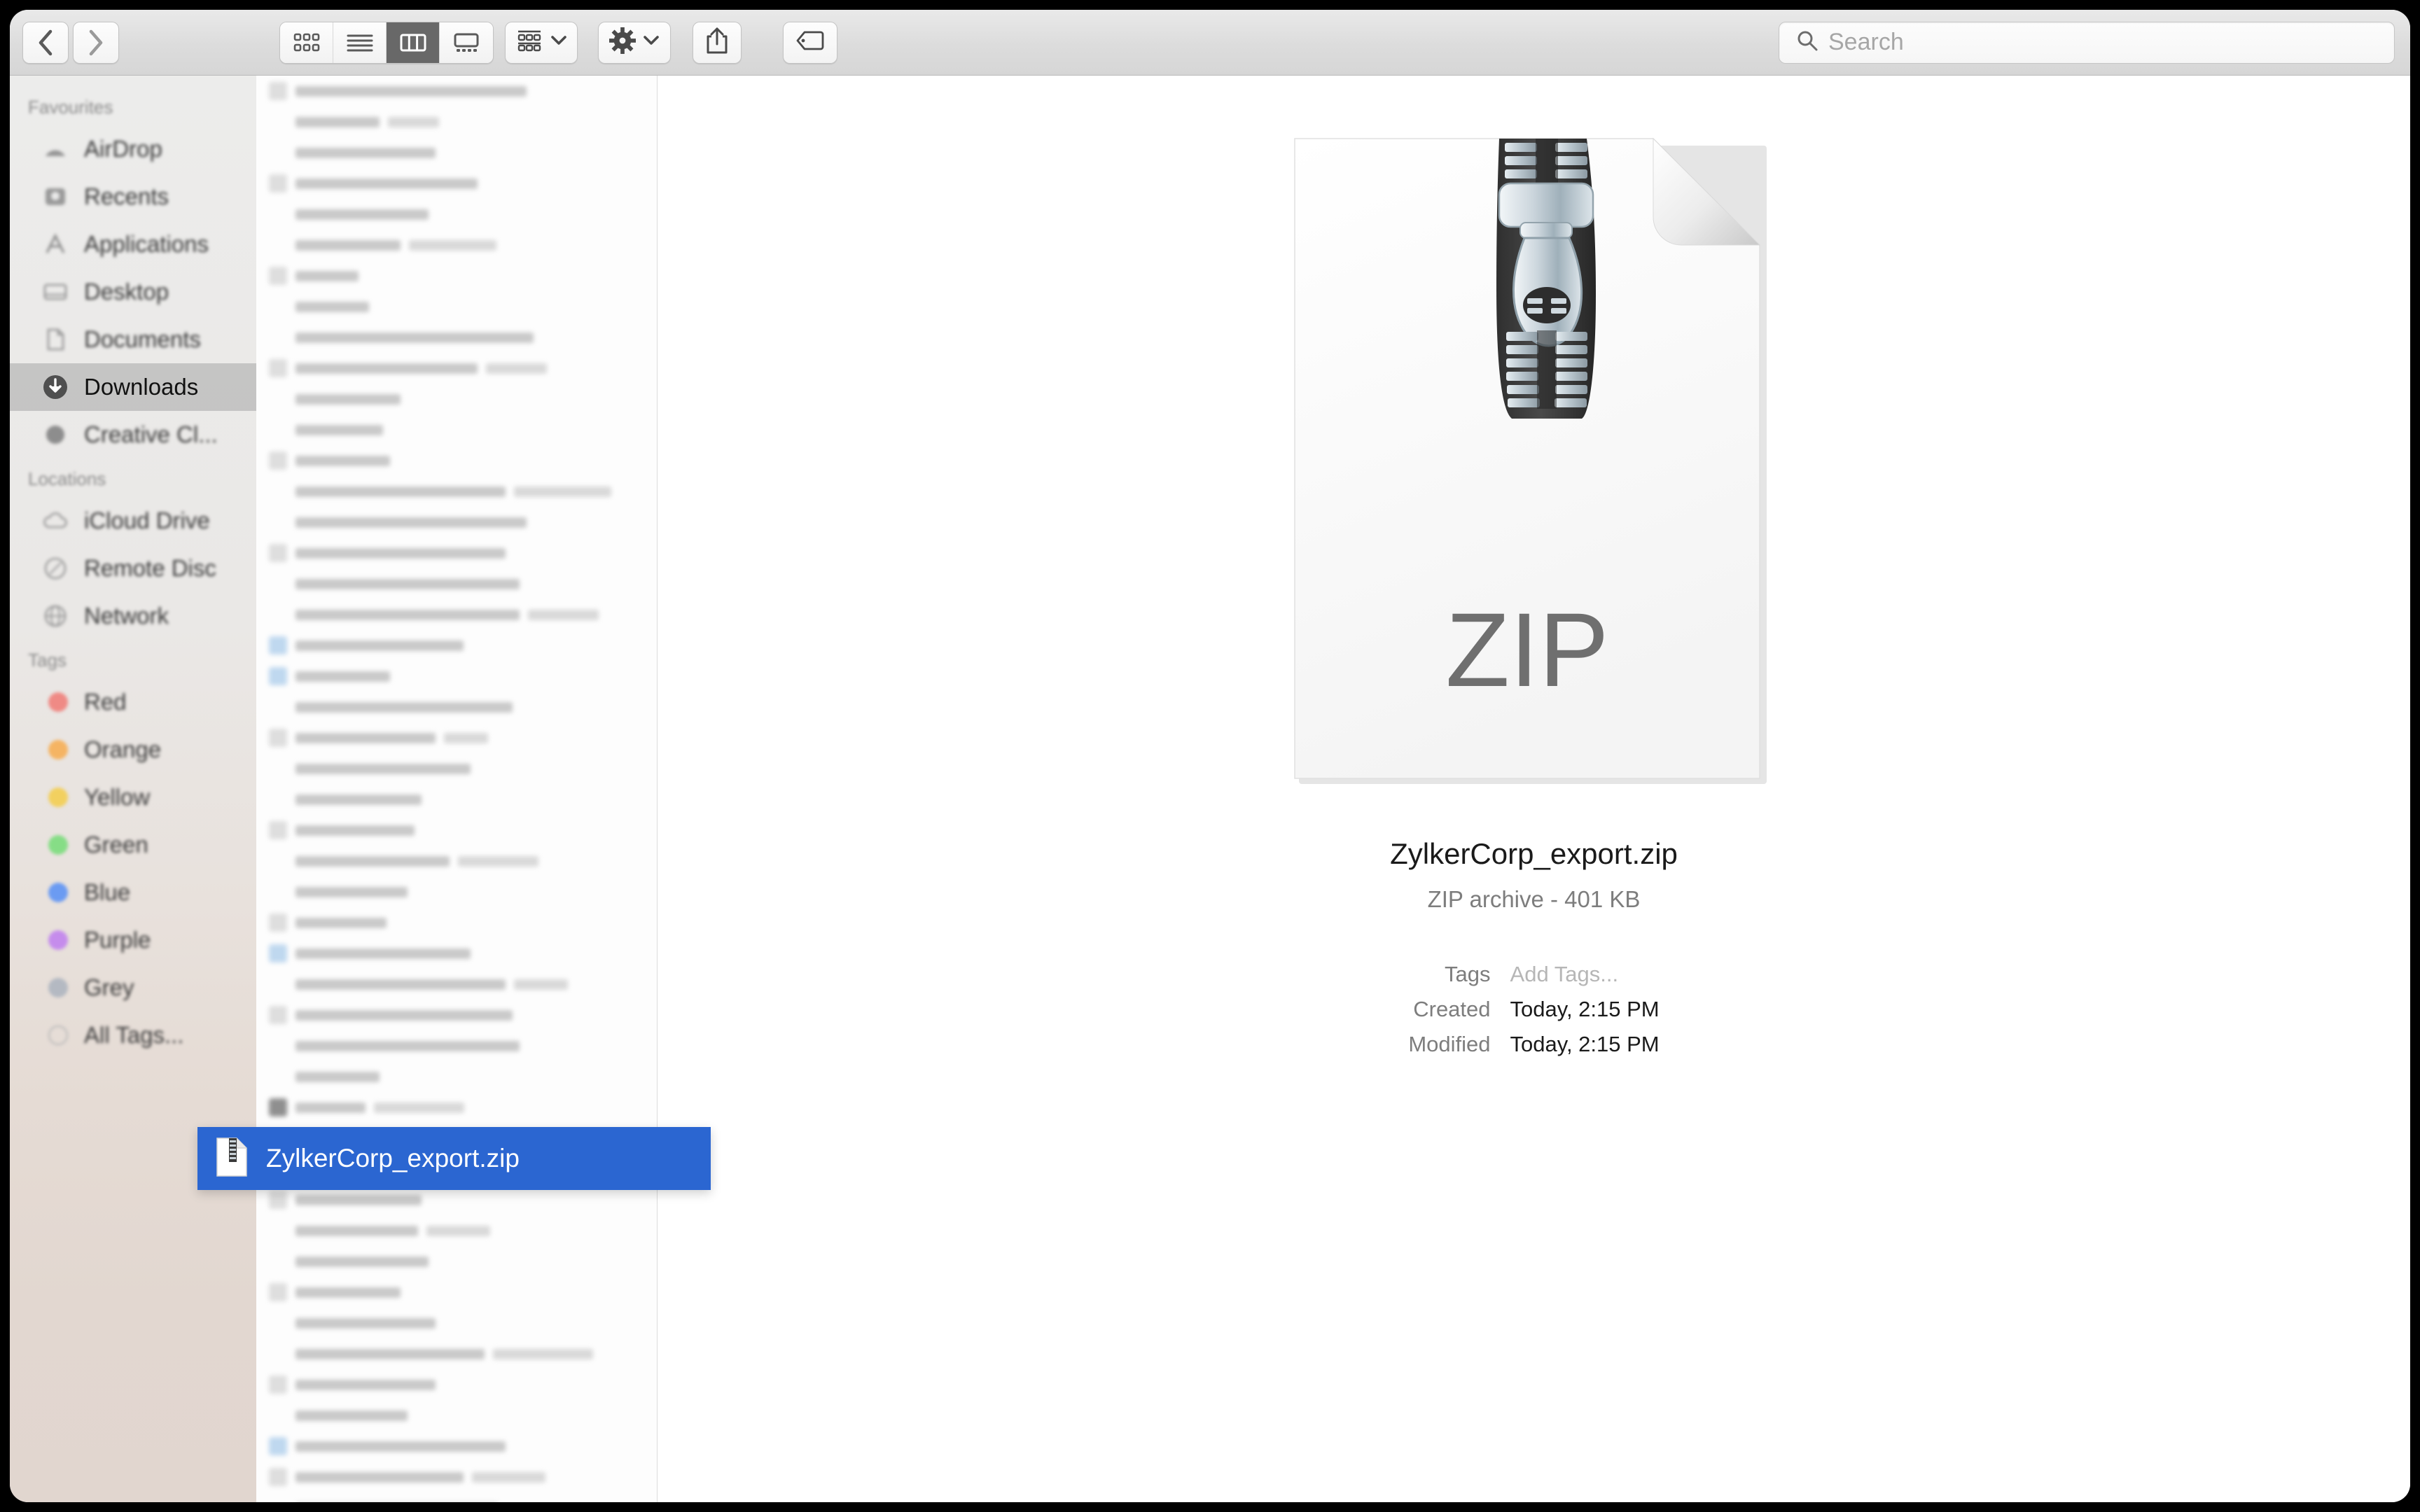  Describe the element at coordinates (70, 107) in the screenshot. I see `sidebar-section-favourites-title: Favourites` at that location.